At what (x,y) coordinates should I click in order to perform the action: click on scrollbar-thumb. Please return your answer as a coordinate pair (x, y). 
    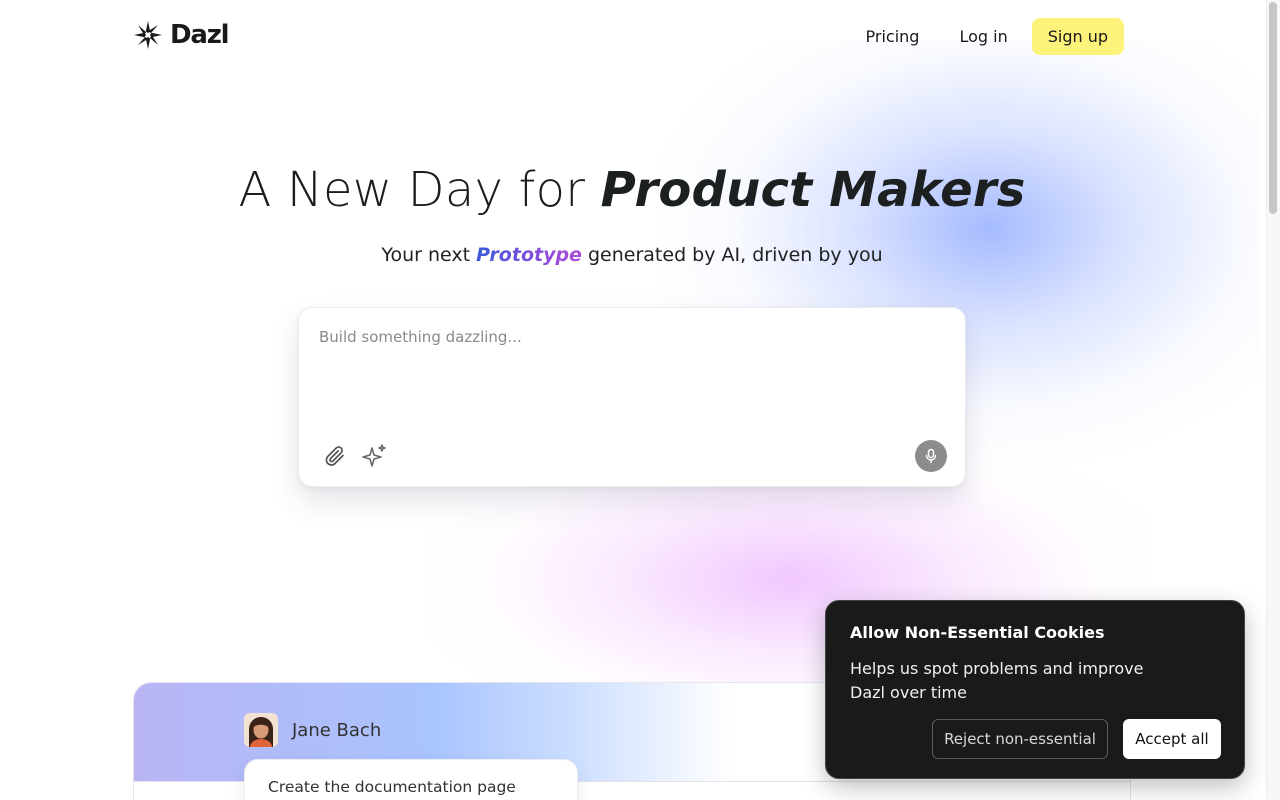
    Looking at the image, I should click on (1273, 108).